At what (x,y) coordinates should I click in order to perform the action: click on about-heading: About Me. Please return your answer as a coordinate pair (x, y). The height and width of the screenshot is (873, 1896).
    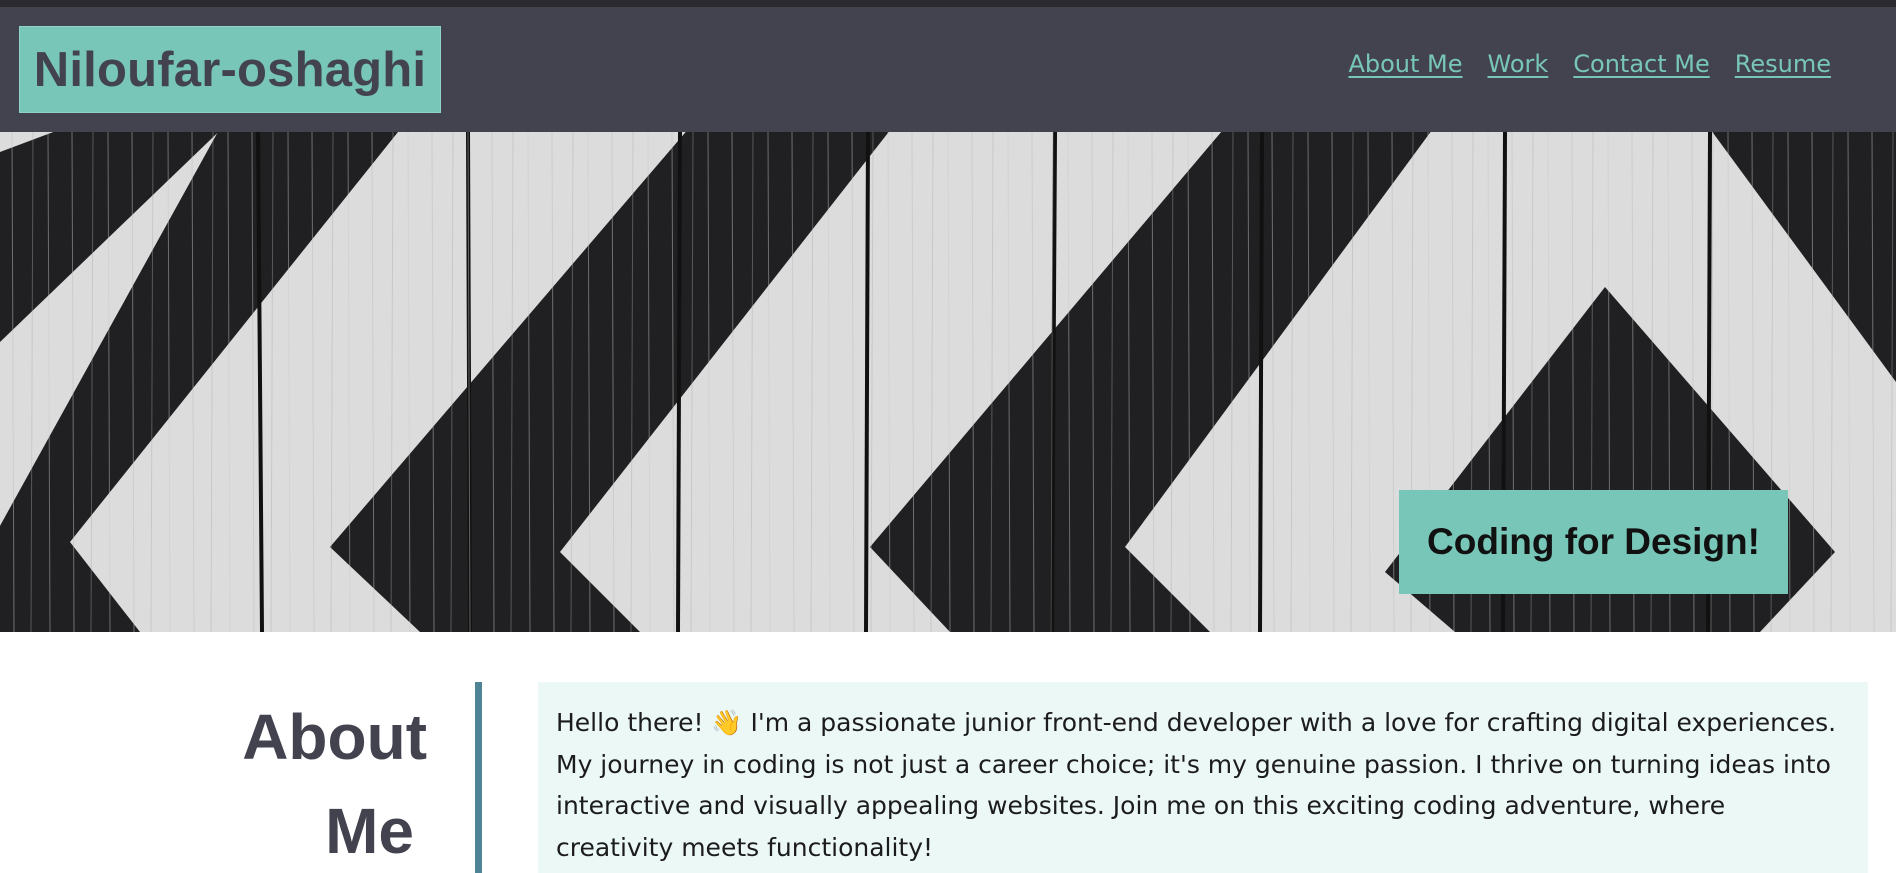
    Looking at the image, I should click on (297, 781).